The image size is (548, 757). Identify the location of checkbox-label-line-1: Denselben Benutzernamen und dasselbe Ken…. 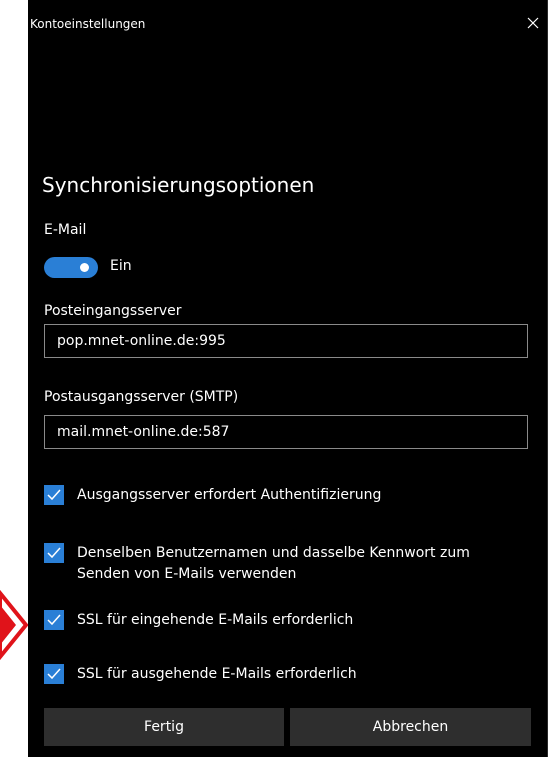
(273, 553).